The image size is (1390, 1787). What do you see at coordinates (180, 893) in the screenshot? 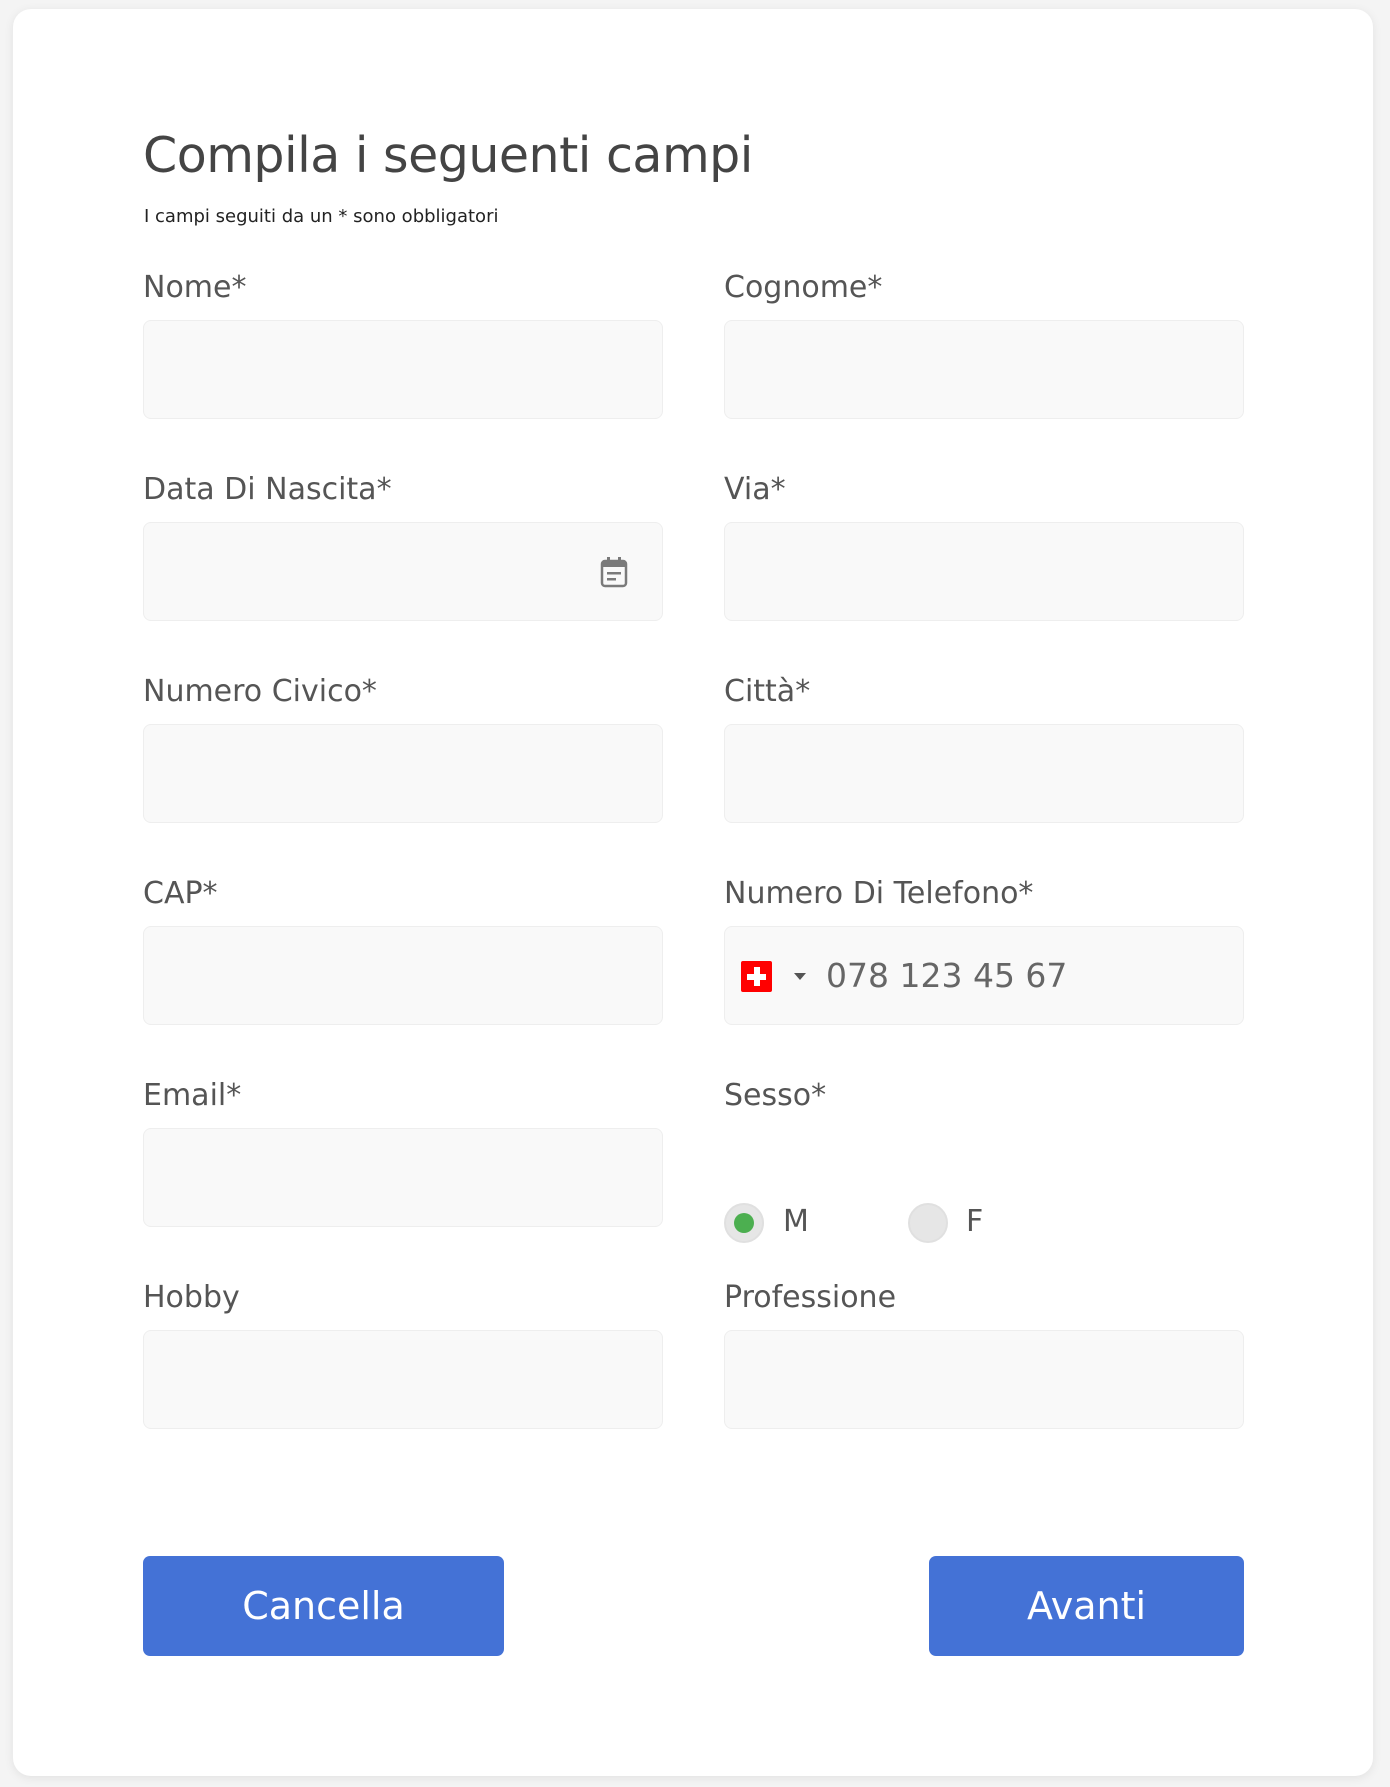
I see `cap-label: CAP*` at bounding box center [180, 893].